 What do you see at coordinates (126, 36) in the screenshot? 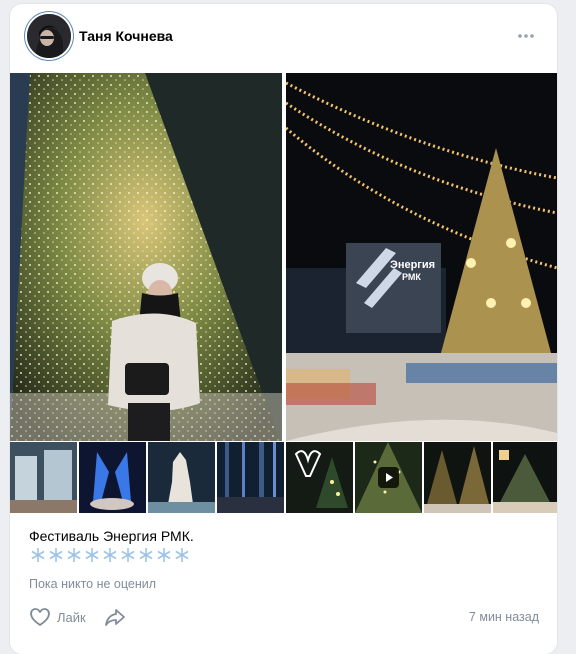
I see `author-name: Таня Кочнева` at bounding box center [126, 36].